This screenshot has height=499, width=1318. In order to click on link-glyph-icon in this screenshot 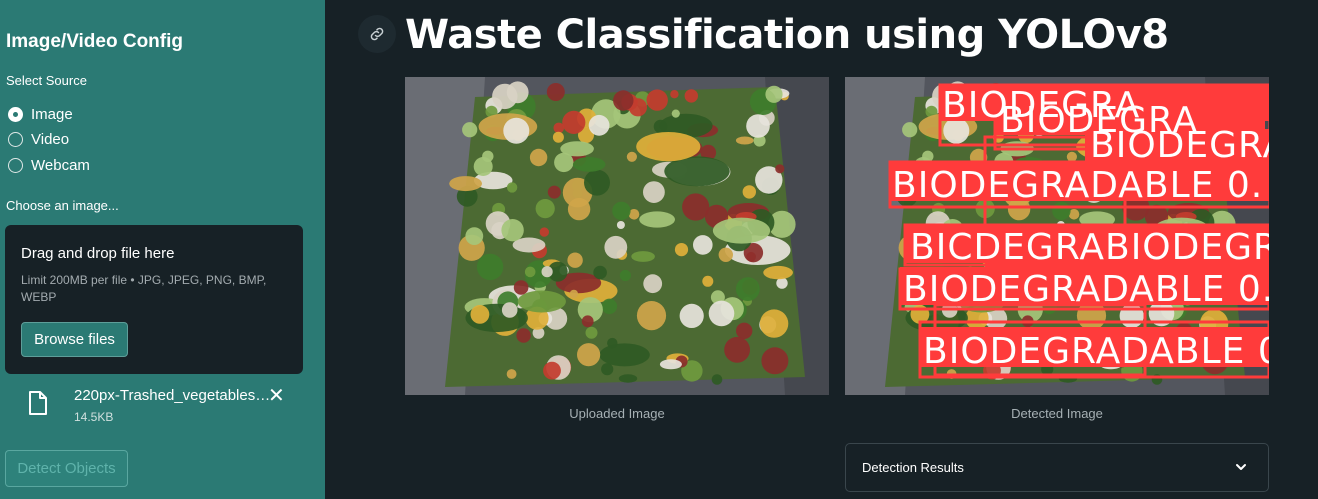, I will do `click(377, 34)`.